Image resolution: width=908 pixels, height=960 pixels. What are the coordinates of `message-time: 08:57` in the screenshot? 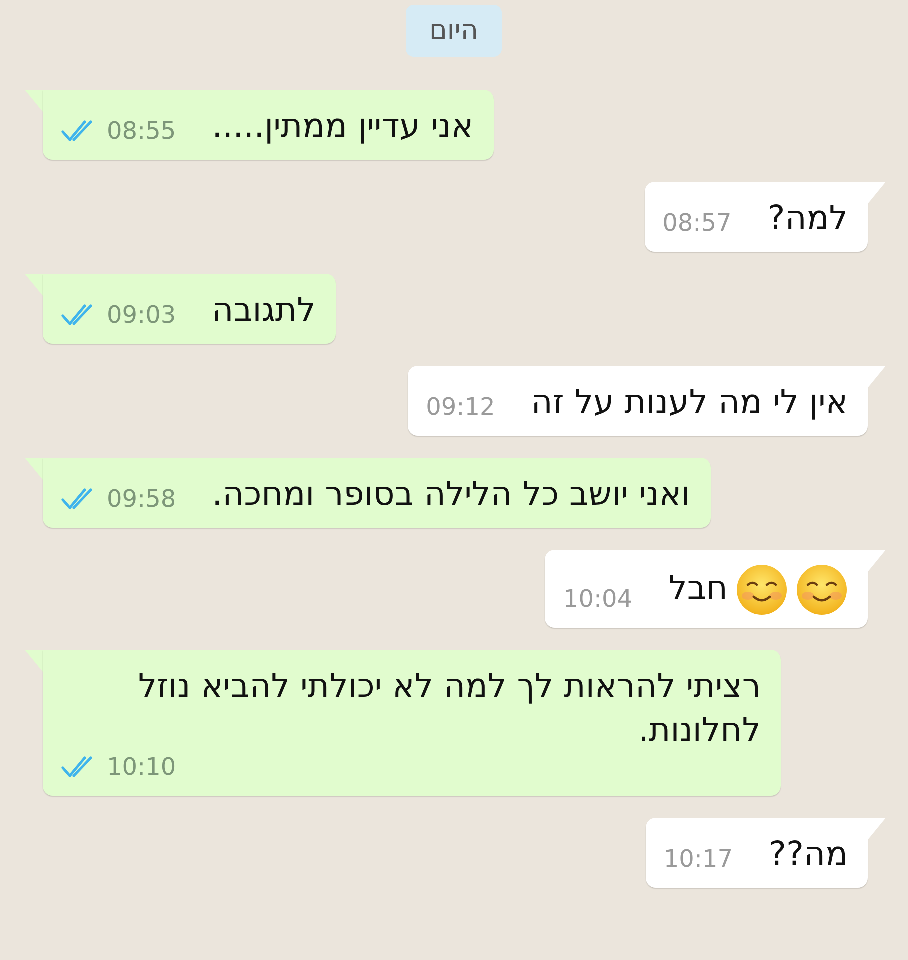 It's located at (697, 223).